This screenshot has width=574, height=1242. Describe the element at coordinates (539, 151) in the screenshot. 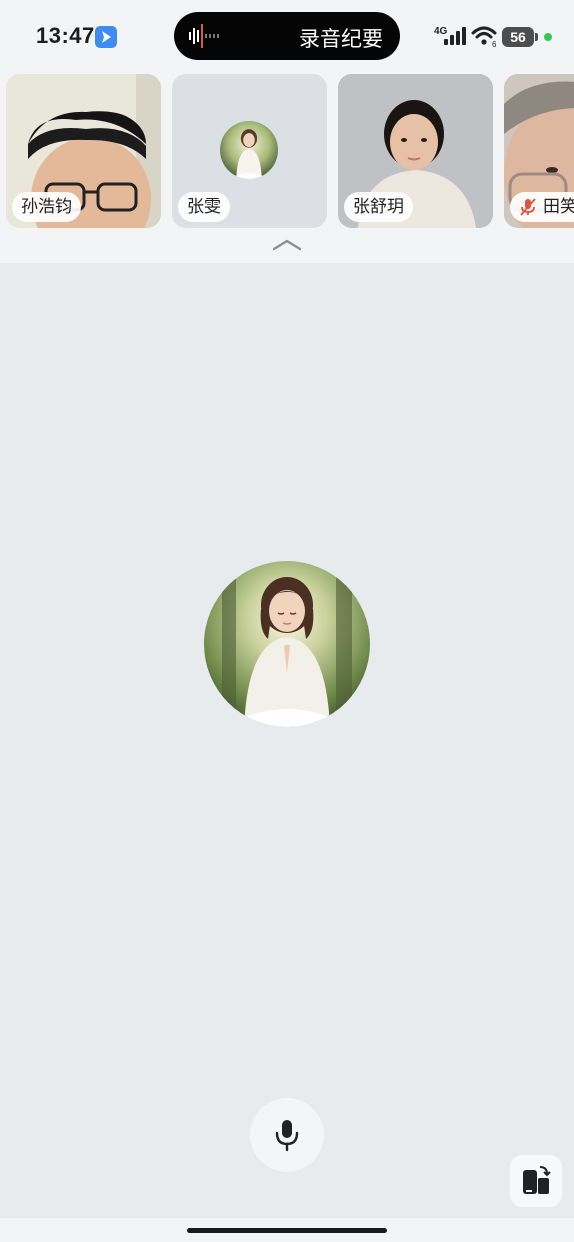

I see `participant-tile: 田笑` at that location.